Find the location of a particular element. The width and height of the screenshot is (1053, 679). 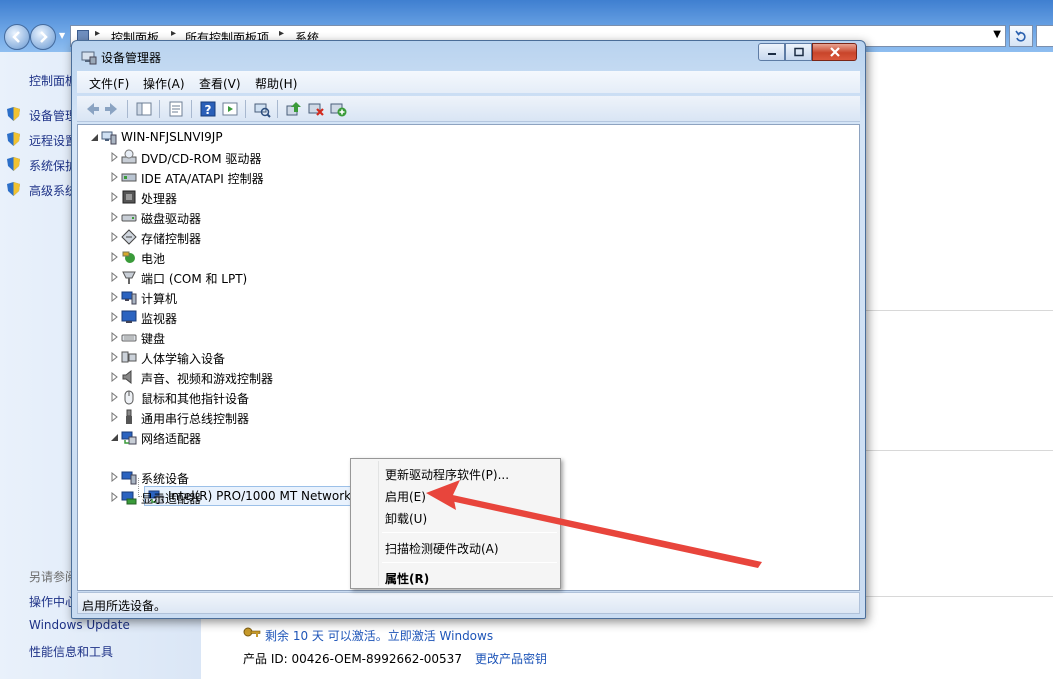

tree-category: DVD/CD-ROM 驱动器 is located at coordinates (320, 157).